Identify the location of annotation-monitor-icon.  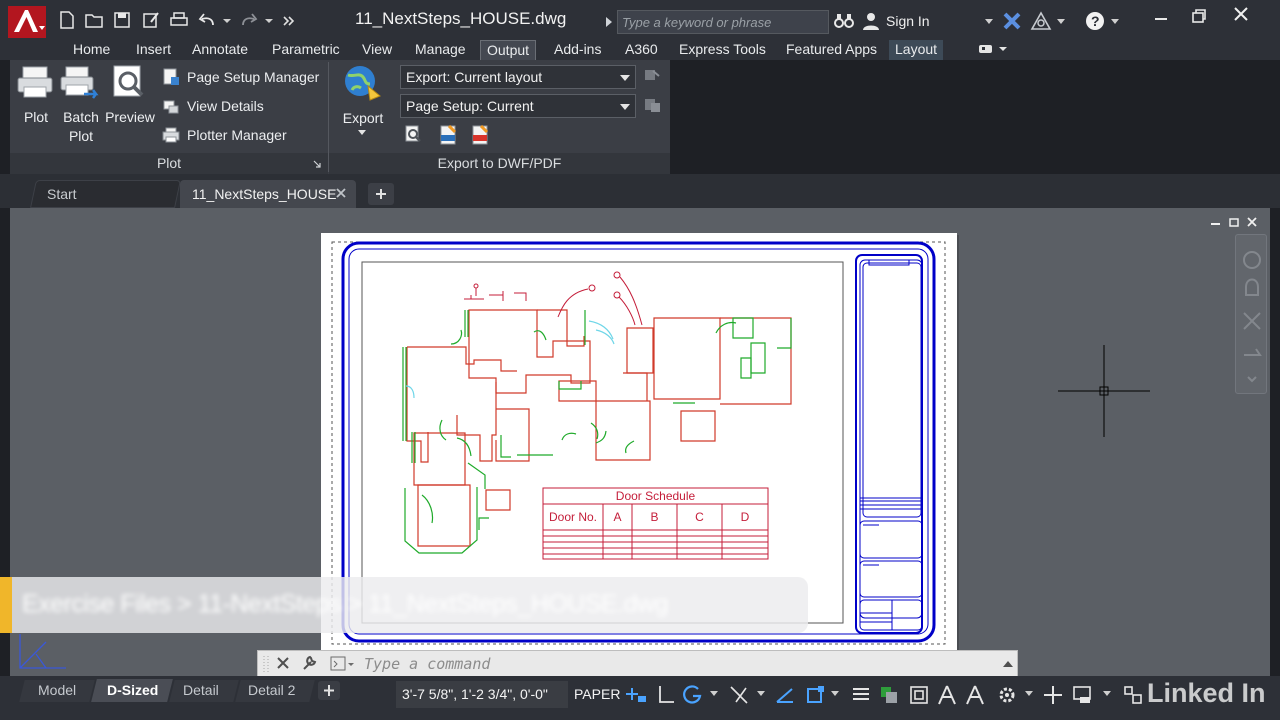
(1053, 695).